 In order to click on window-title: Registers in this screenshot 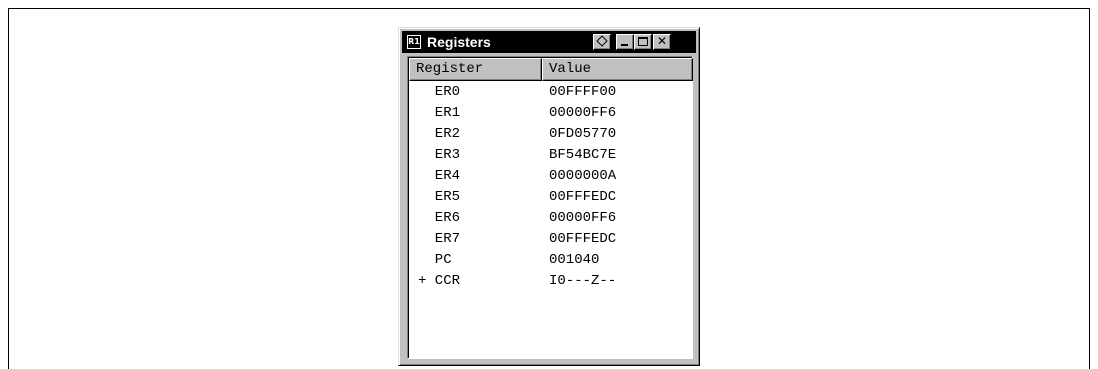, I will do `click(459, 42)`.